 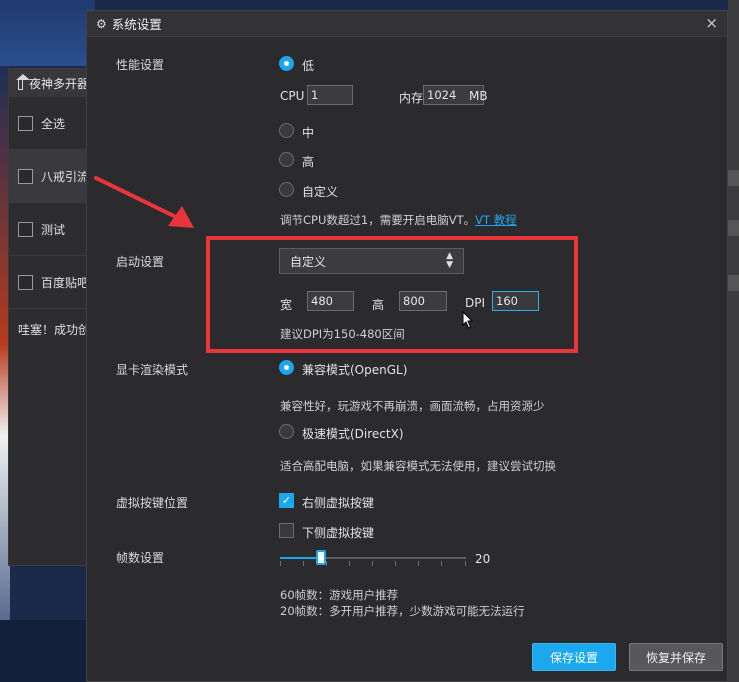 What do you see at coordinates (300, 558) in the screenshot?
I see `fps-slider-fill` at bounding box center [300, 558].